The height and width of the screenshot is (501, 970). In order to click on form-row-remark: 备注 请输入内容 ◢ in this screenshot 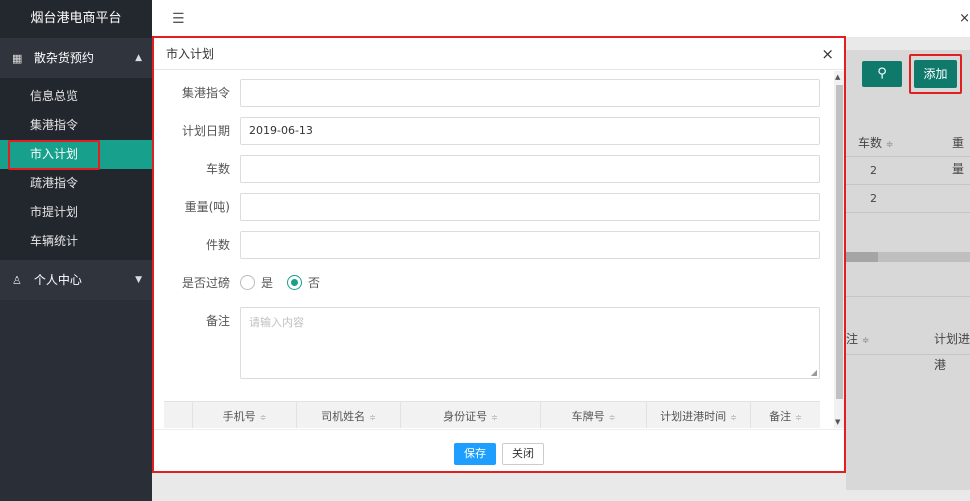, I will do `click(494, 343)`.